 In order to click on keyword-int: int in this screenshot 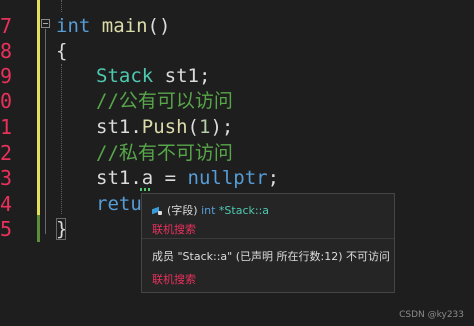, I will do `click(73, 26)`.